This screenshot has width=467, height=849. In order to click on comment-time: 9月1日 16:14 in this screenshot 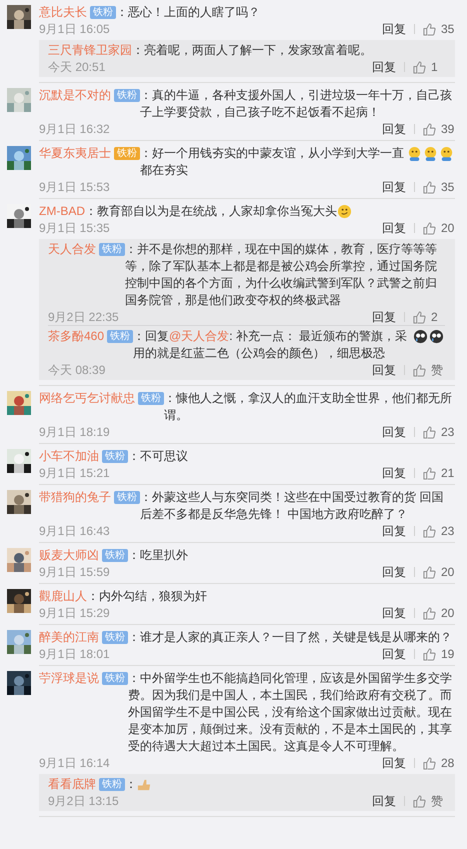, I will do `click(74, 763)`.